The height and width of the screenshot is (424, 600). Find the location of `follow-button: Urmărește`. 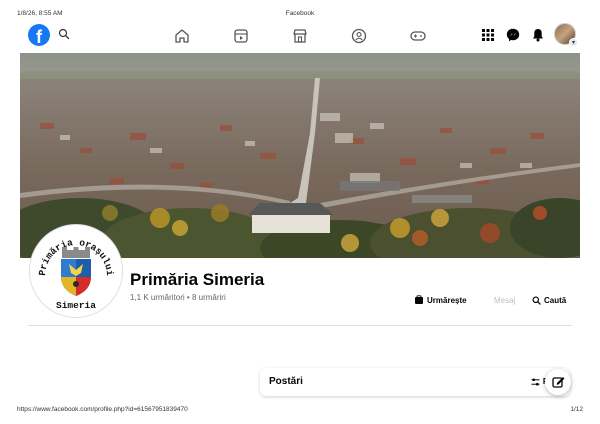

follow-button: Urmărește is located at coordinates (440, 300).